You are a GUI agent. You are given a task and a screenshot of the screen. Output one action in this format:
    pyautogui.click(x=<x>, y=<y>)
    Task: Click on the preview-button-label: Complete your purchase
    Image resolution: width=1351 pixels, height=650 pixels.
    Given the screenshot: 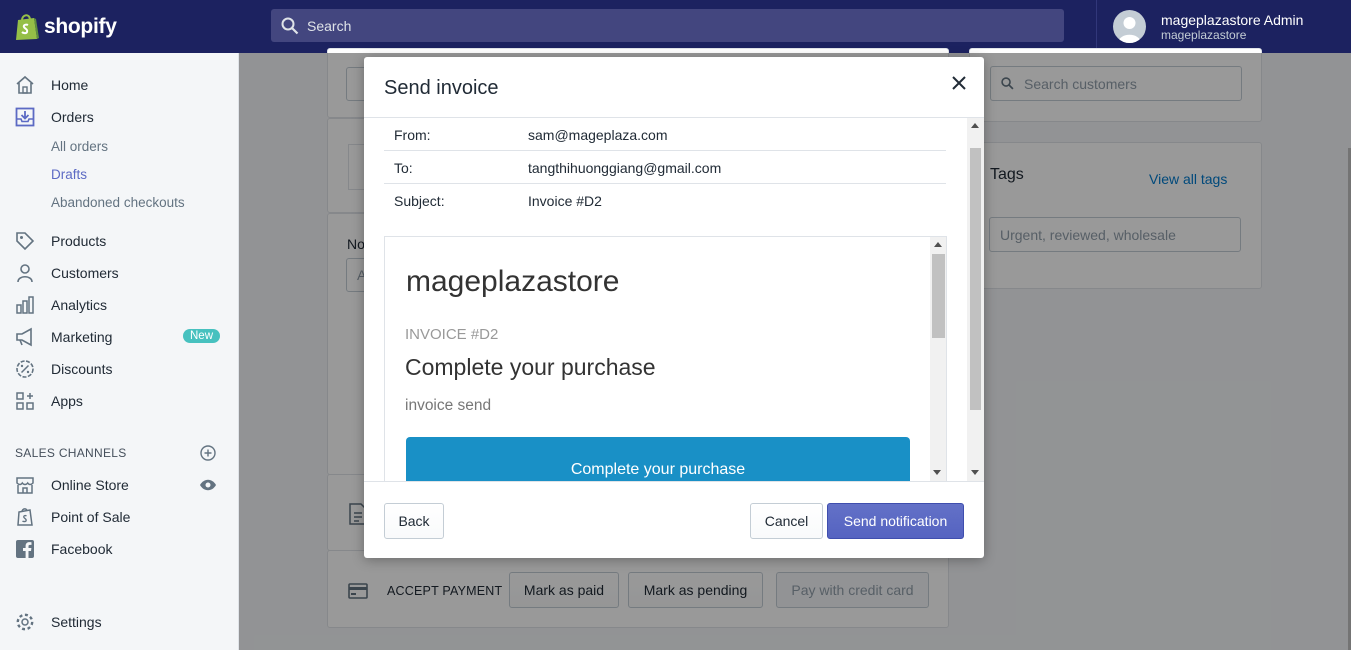 What is the action you would take?
    pyautogui.click(x=658, y=469)
    